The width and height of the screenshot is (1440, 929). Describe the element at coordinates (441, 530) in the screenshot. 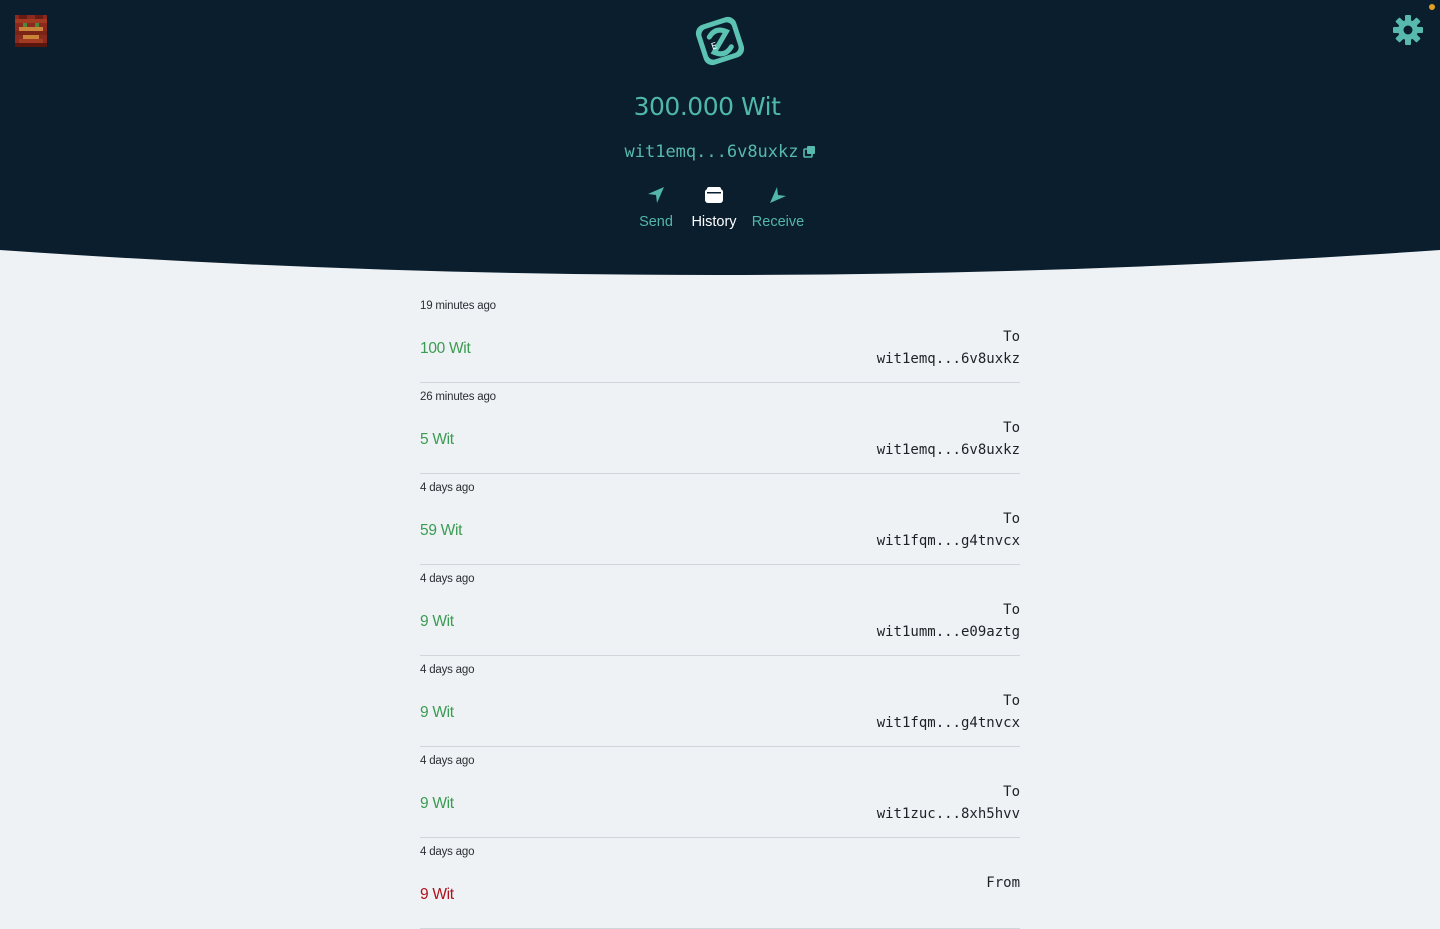

I see `transaction-amount: 59 Wit` at that location.